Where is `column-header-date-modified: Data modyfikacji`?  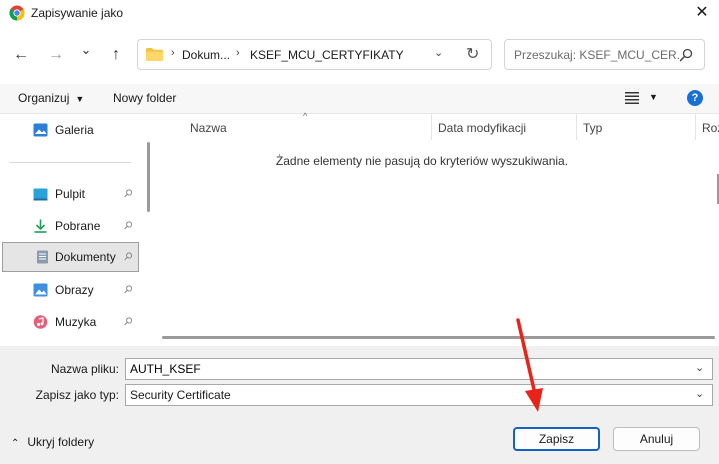
column-header-date-modified: Data modyfikacji is located at coordinates (482, 128).